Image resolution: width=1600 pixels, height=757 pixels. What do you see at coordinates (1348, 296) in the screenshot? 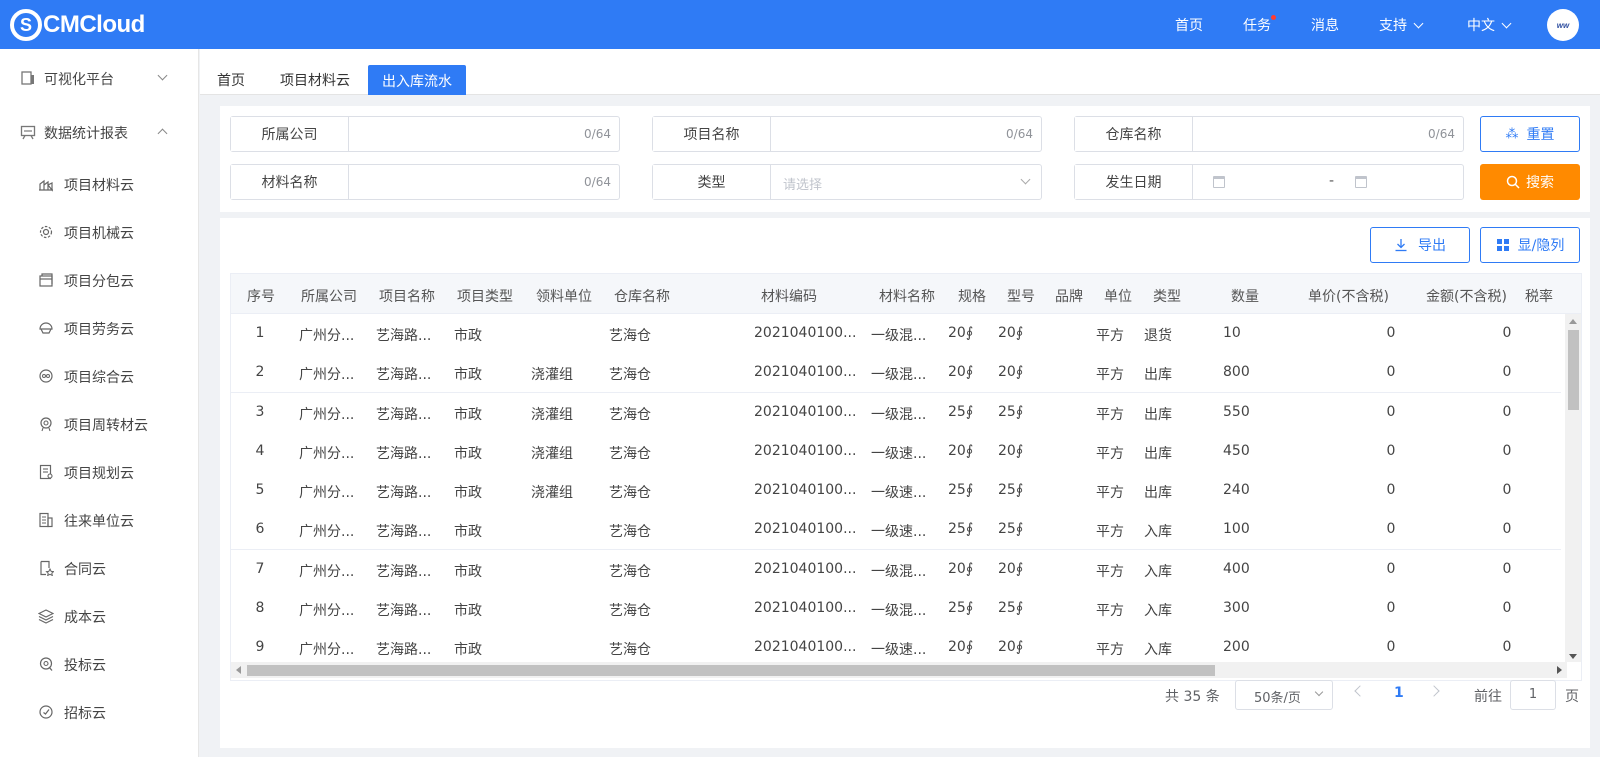
I see `column-header: 单价(不含税)` at bounding box center [1348, 296].